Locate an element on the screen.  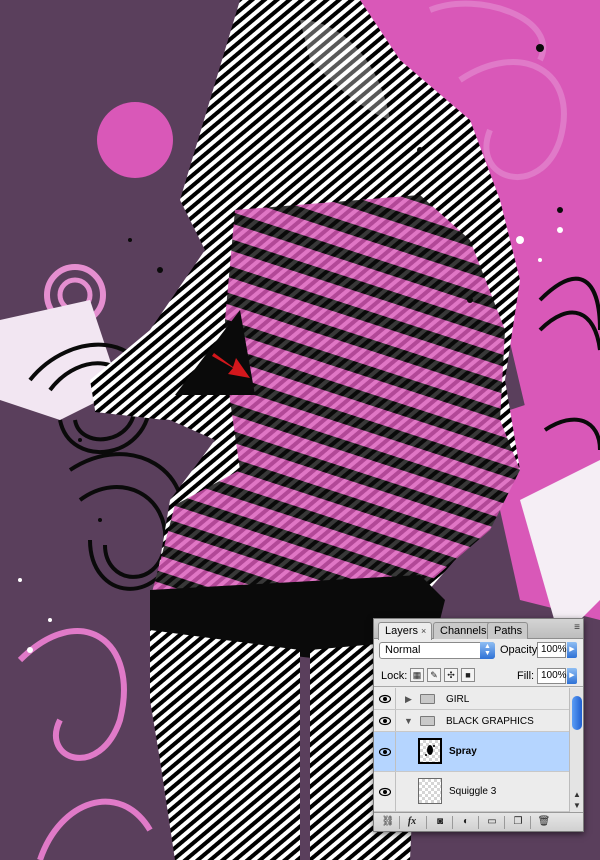
layer-list: ▶ GIRL ▼ BLACK GRAPHICS Spray Squiggle 3 is located at coordinates (471, 750).